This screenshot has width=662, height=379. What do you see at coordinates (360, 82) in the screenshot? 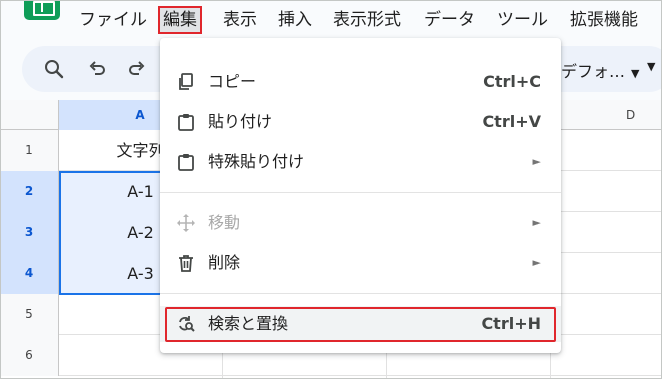
I see `menu-item-copy: コピー Ctrl+C` at bounding box center [360, 82].